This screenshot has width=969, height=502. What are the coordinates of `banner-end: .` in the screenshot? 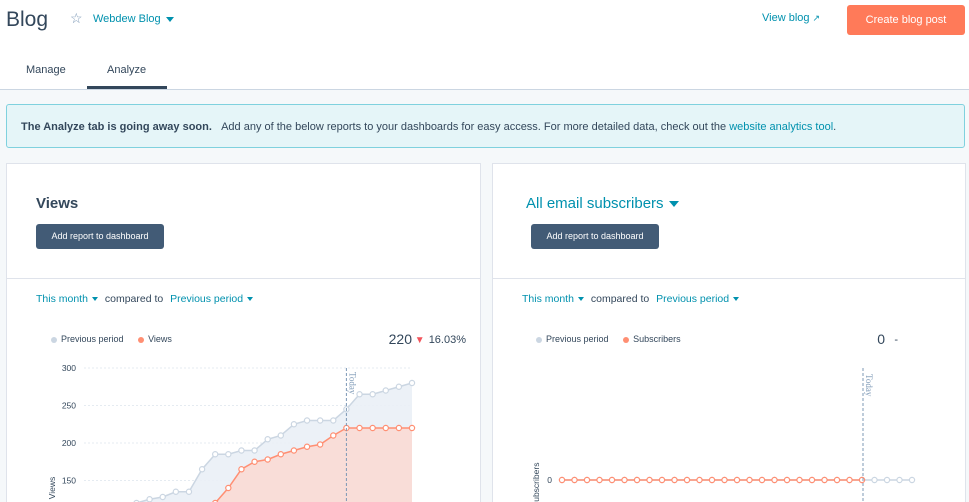 It's located at (835, 127).